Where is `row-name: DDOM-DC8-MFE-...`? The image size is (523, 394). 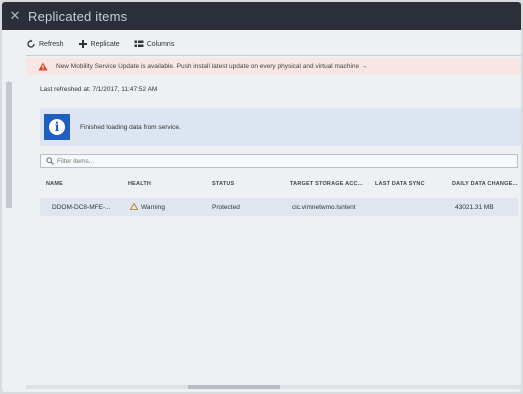 row-name: DDOM-DC8-MFE-... is located at coordinates (81, 207).